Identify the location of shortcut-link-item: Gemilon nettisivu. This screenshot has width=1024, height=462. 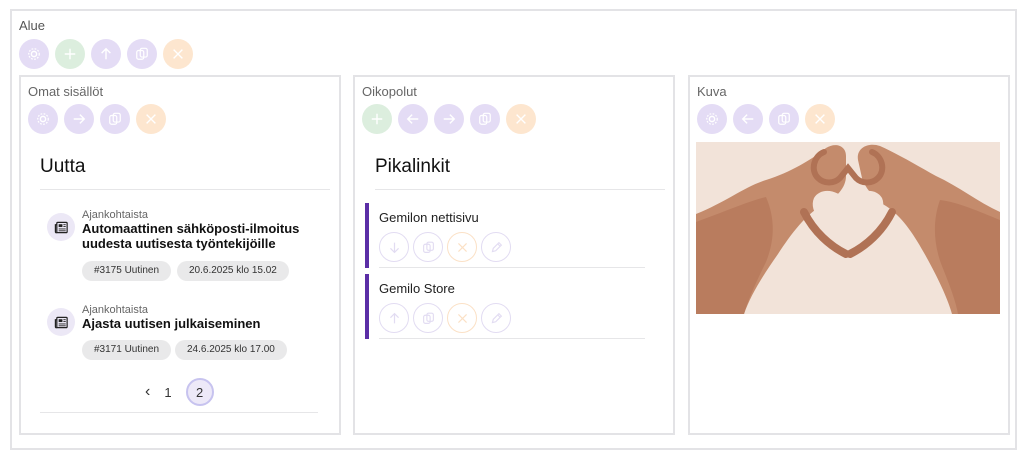
(505, 235).